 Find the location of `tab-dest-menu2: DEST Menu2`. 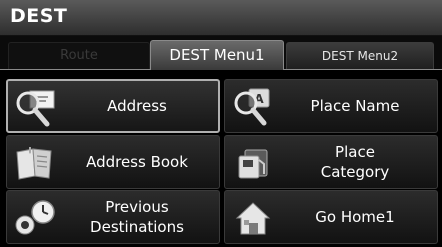

tab-dest-menu2: DEST Menu2 is located at coordinates (360, 55).